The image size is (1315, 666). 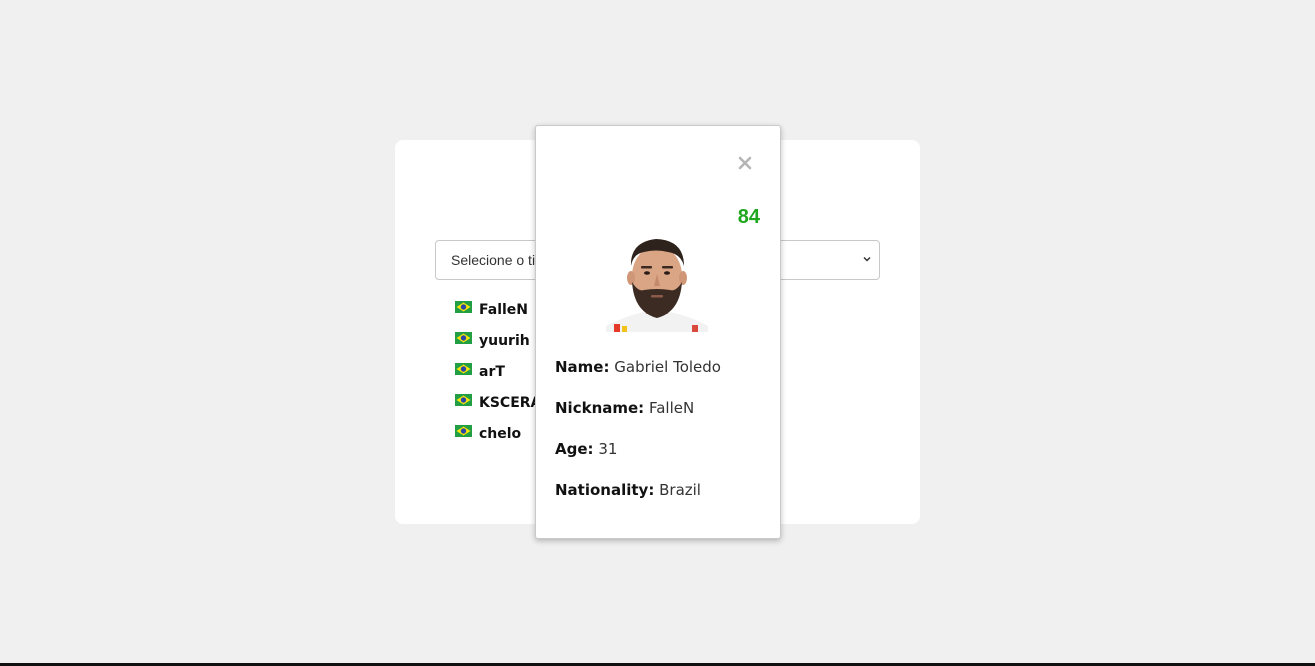 What do you see at coordinates (748, 217) in the screenshot?
I see `player-rating: 84` at bounding box center [748, 217].